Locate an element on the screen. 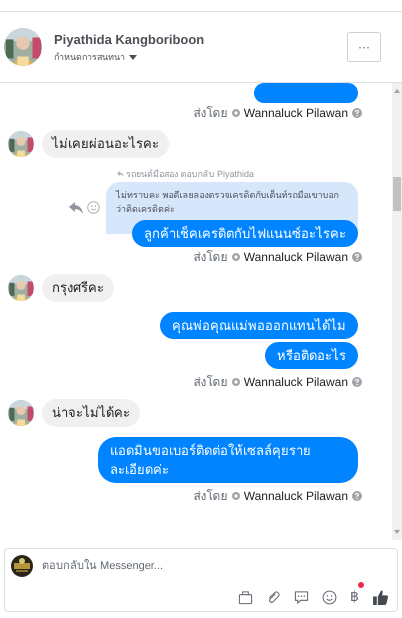 The width and height of the screenshot is (402, 618). caret-icon is located at coordinates (133, 57).